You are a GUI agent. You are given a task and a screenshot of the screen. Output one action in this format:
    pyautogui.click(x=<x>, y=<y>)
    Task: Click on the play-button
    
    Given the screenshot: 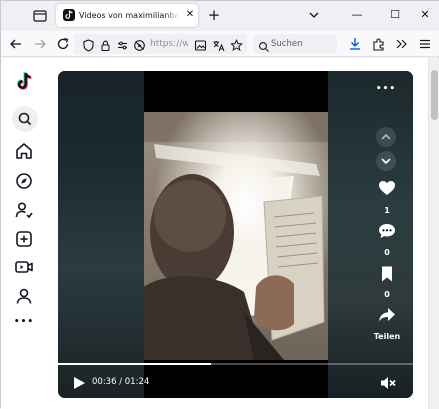 What is the action you would take?
    pyautogui.click(x=79, y=382)
    